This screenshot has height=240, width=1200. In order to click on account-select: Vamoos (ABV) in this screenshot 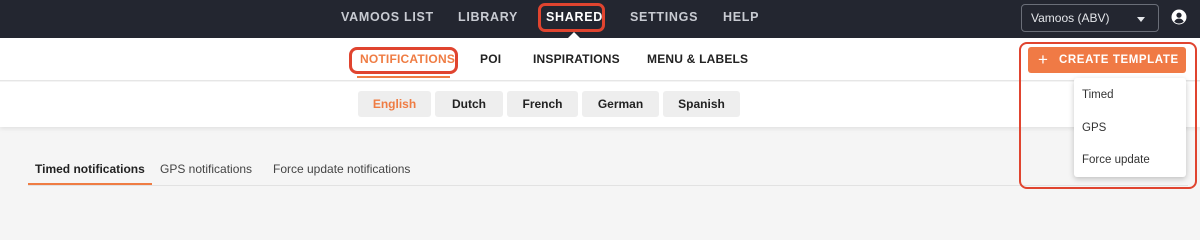, I will do `click(1090, 18)`.